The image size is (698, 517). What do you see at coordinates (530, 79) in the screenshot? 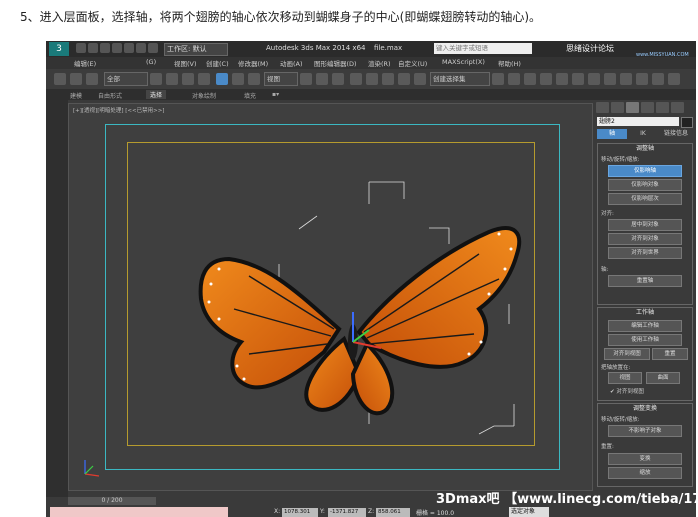
I see `layer-manager-icon` at bounding box center [530, 79].